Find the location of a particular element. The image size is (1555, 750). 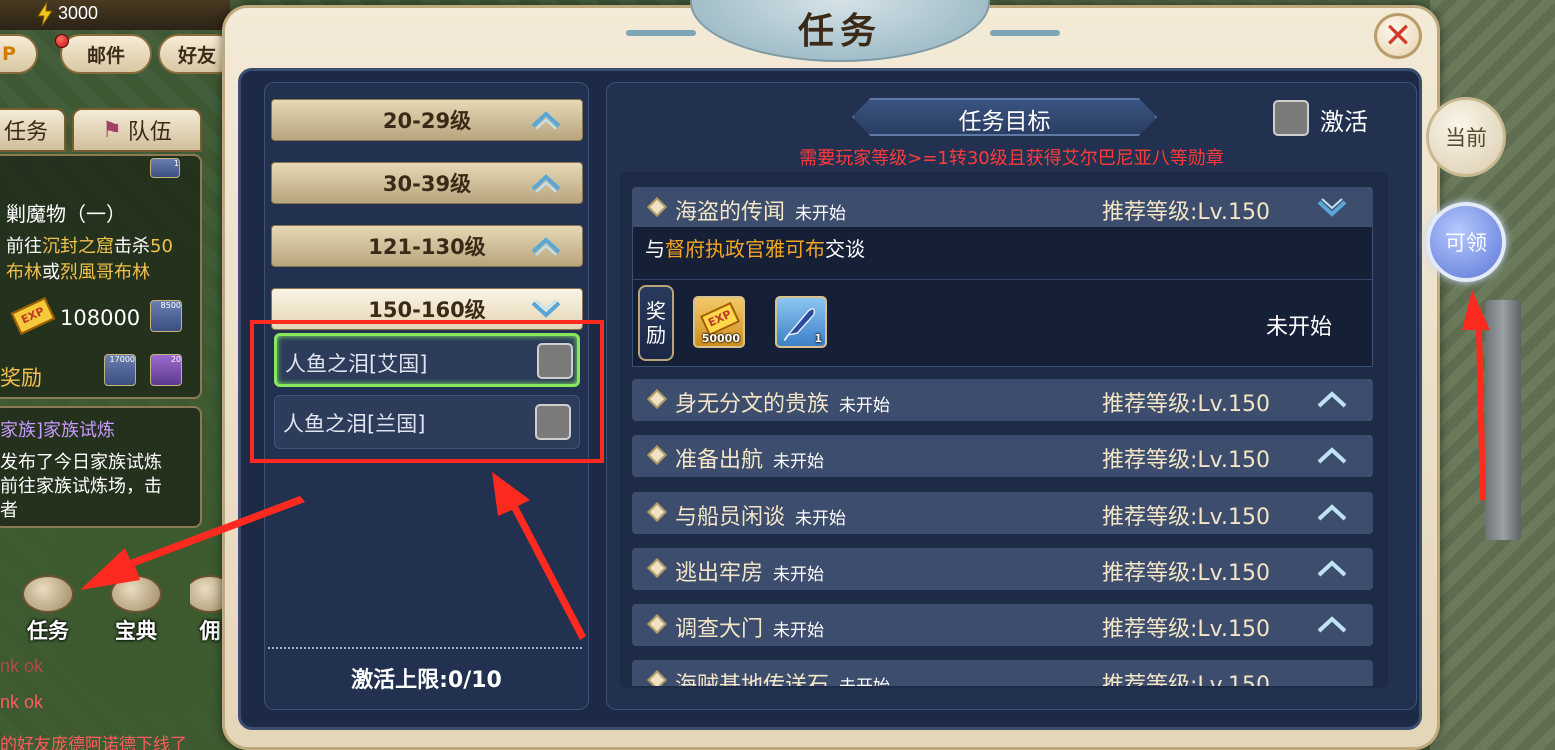

reward-count: 50000 is located at coordinates (720, 338).